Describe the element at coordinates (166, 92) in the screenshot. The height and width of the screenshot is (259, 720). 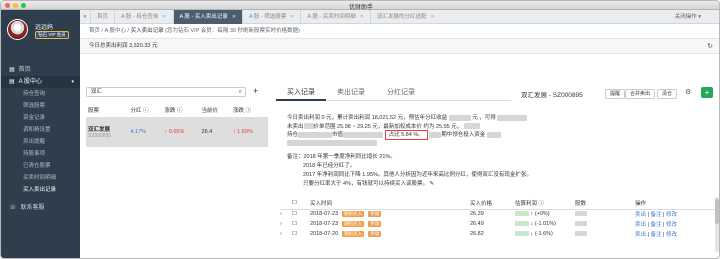
I see `stock-search-input: 双汇 ⌕` at that location.